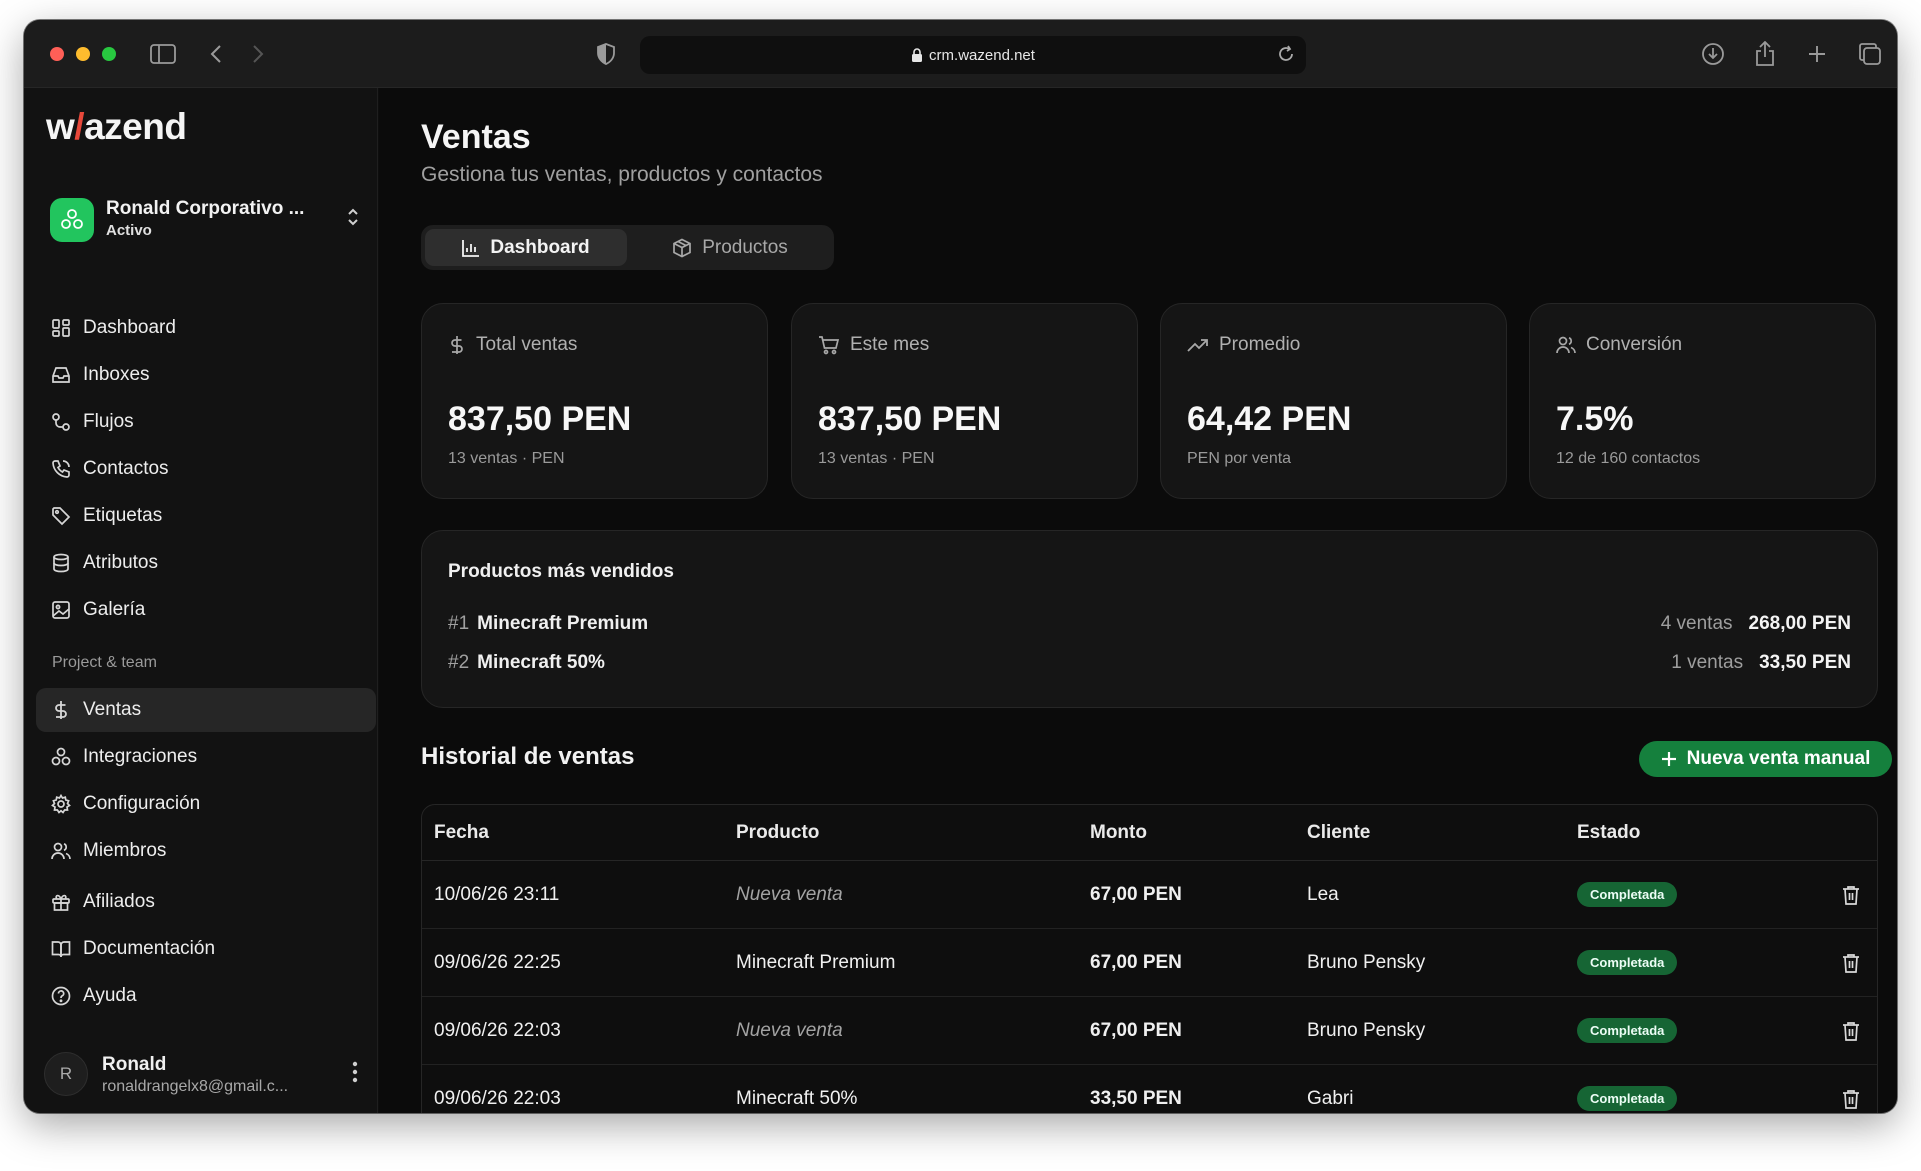  Describe the element at coordinates (594, 401) in the screenshot. I see `stat-card-total-ventas: Total ventas 837,50 PEN 13 ventas · PEN` at that location.